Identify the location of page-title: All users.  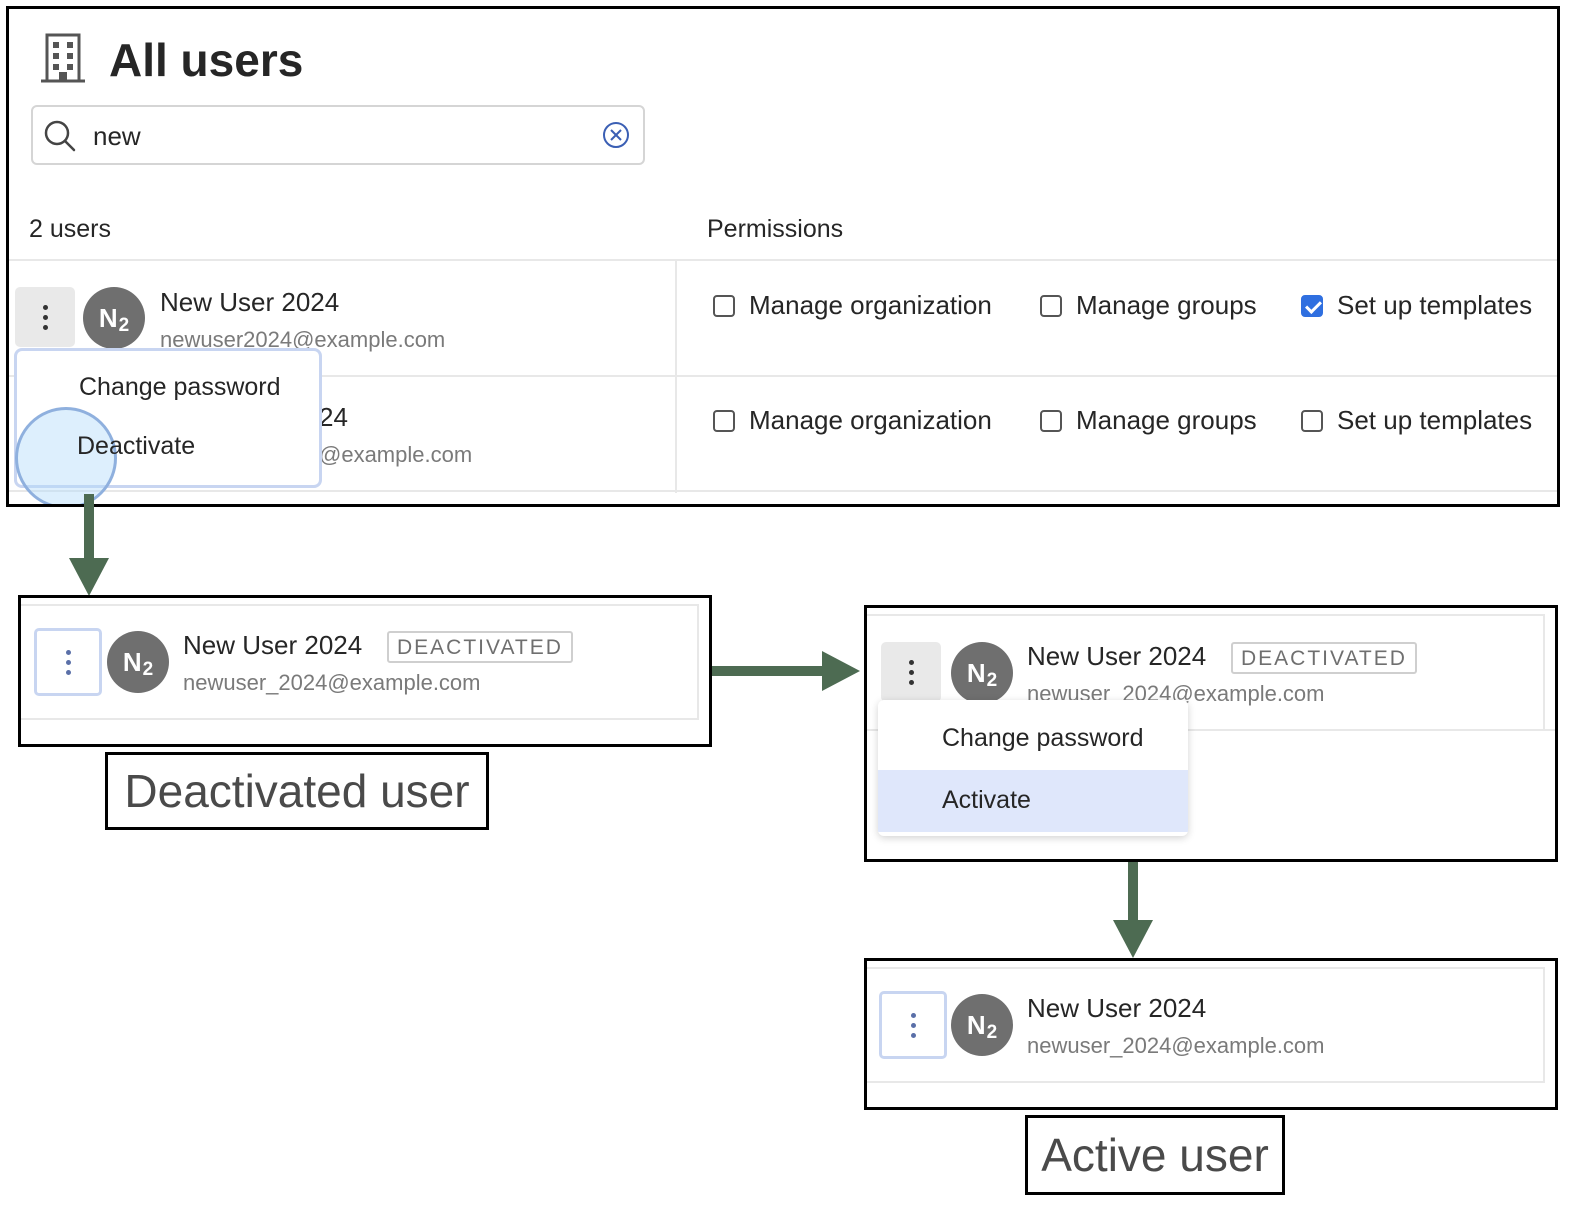
(206, 60).